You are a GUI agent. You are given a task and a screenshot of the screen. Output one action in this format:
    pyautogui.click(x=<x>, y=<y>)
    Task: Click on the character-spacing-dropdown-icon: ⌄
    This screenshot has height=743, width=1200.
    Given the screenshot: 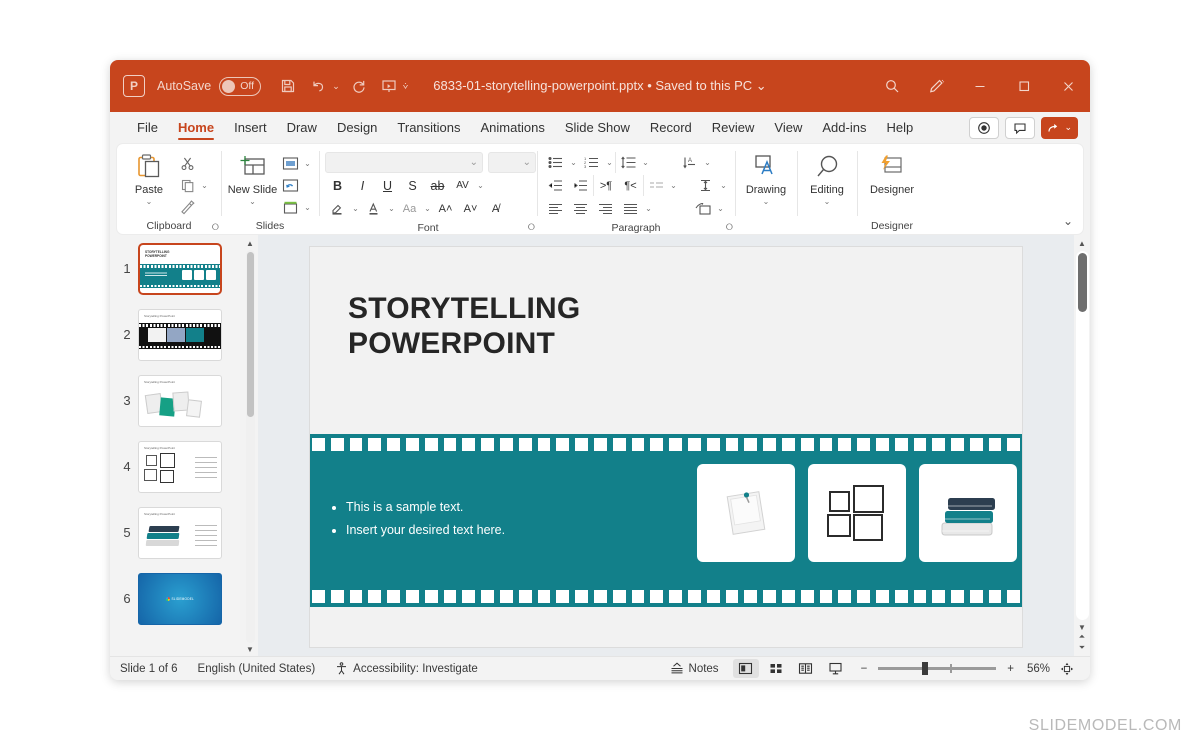 What is the action you would take?
    pyautogui.click(x=480, y=185)
    